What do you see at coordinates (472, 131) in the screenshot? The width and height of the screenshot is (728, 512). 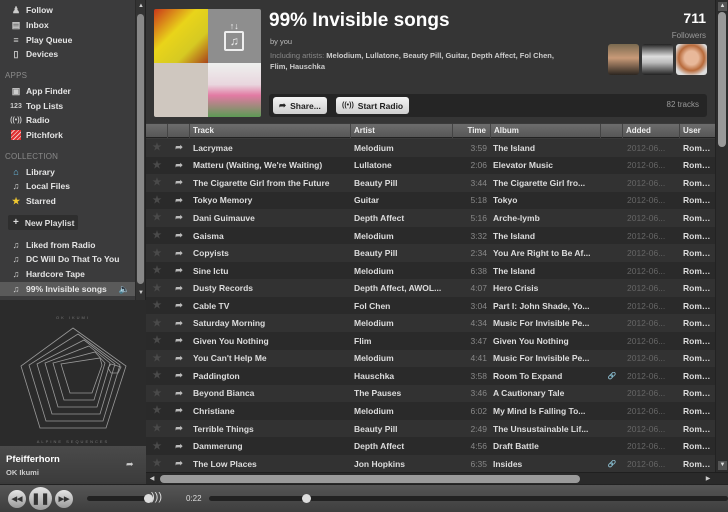 I see `column-time: Time` at bounding box center [472, 131].